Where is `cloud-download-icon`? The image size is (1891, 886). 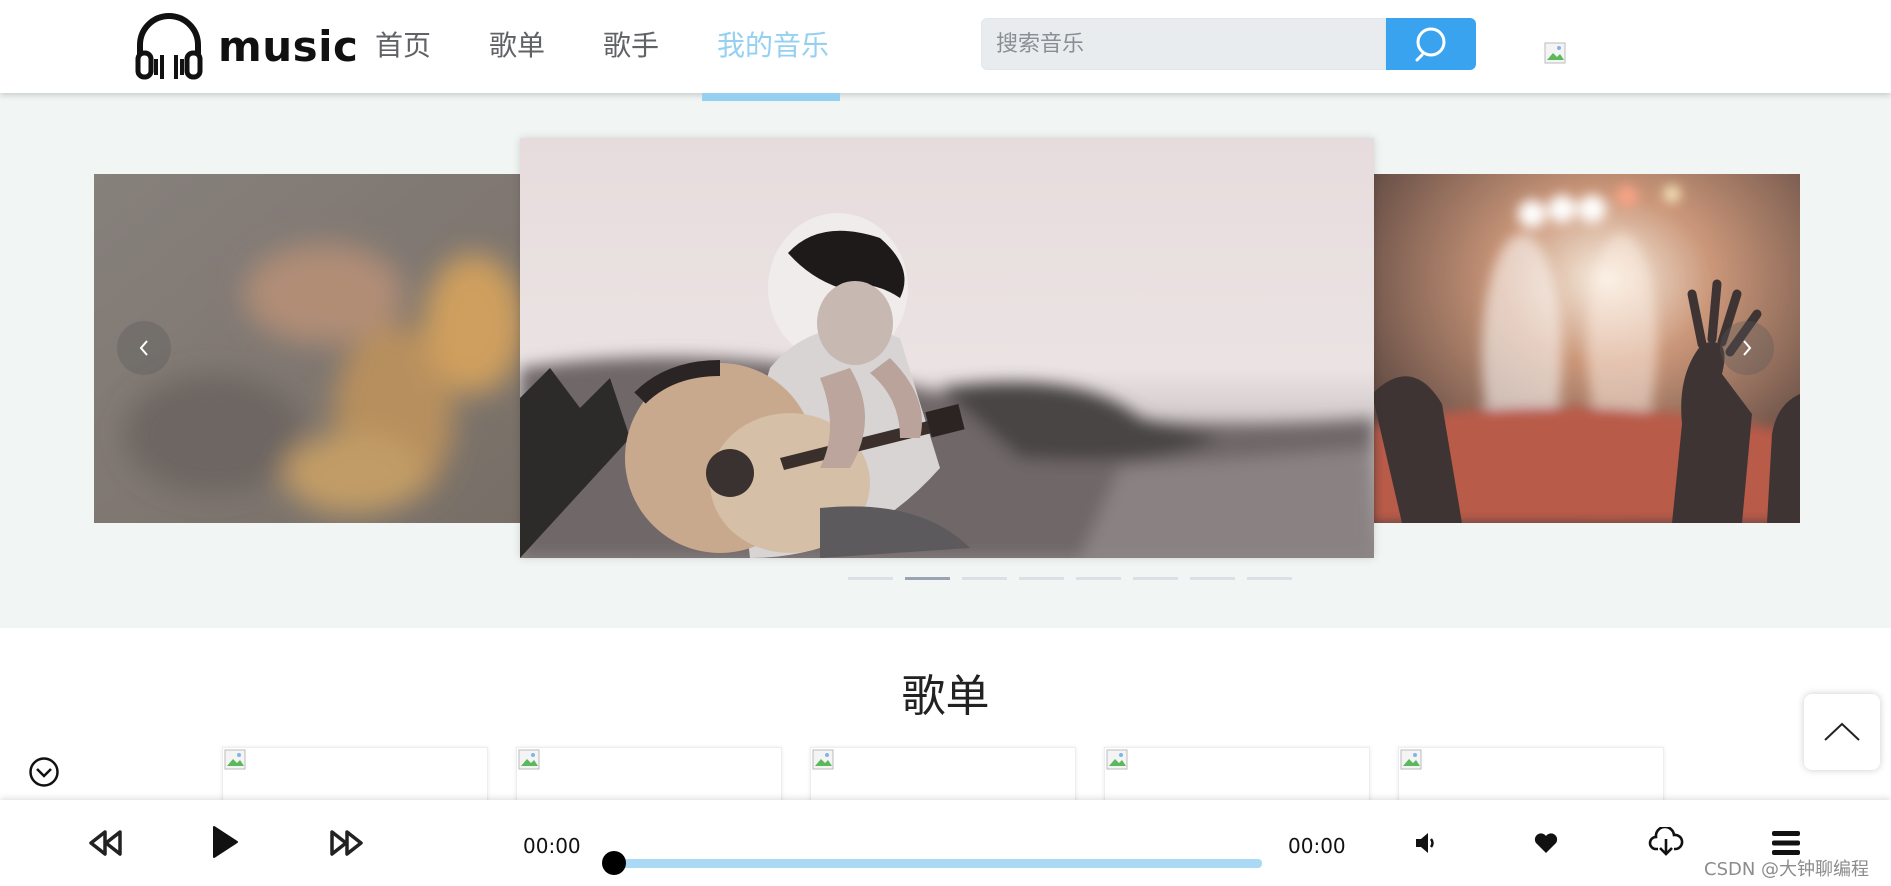 cloud-download-icon is located at coordinates (1666, 841).